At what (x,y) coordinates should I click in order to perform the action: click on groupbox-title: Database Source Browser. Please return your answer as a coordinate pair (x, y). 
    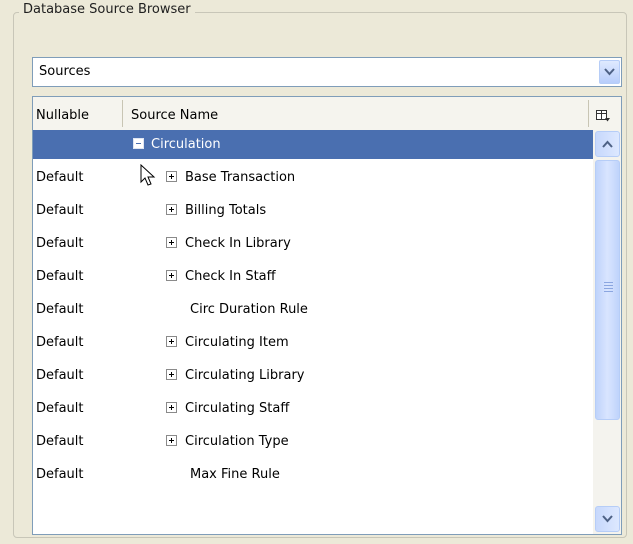
    Looking at the image, I should click on (107, 10).